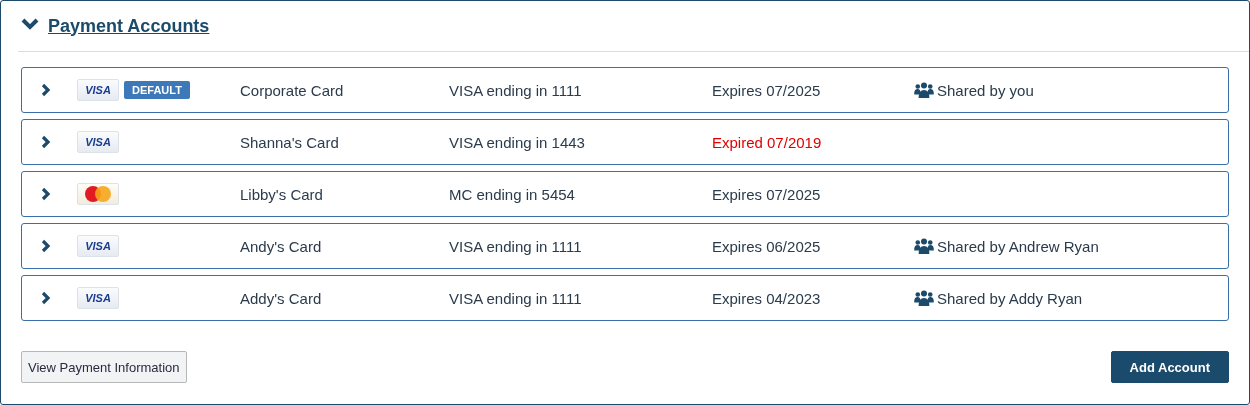  Describe the element at coordinates (282, 194) in the screenshot. I see `card-name: Libby's Card` at that location.